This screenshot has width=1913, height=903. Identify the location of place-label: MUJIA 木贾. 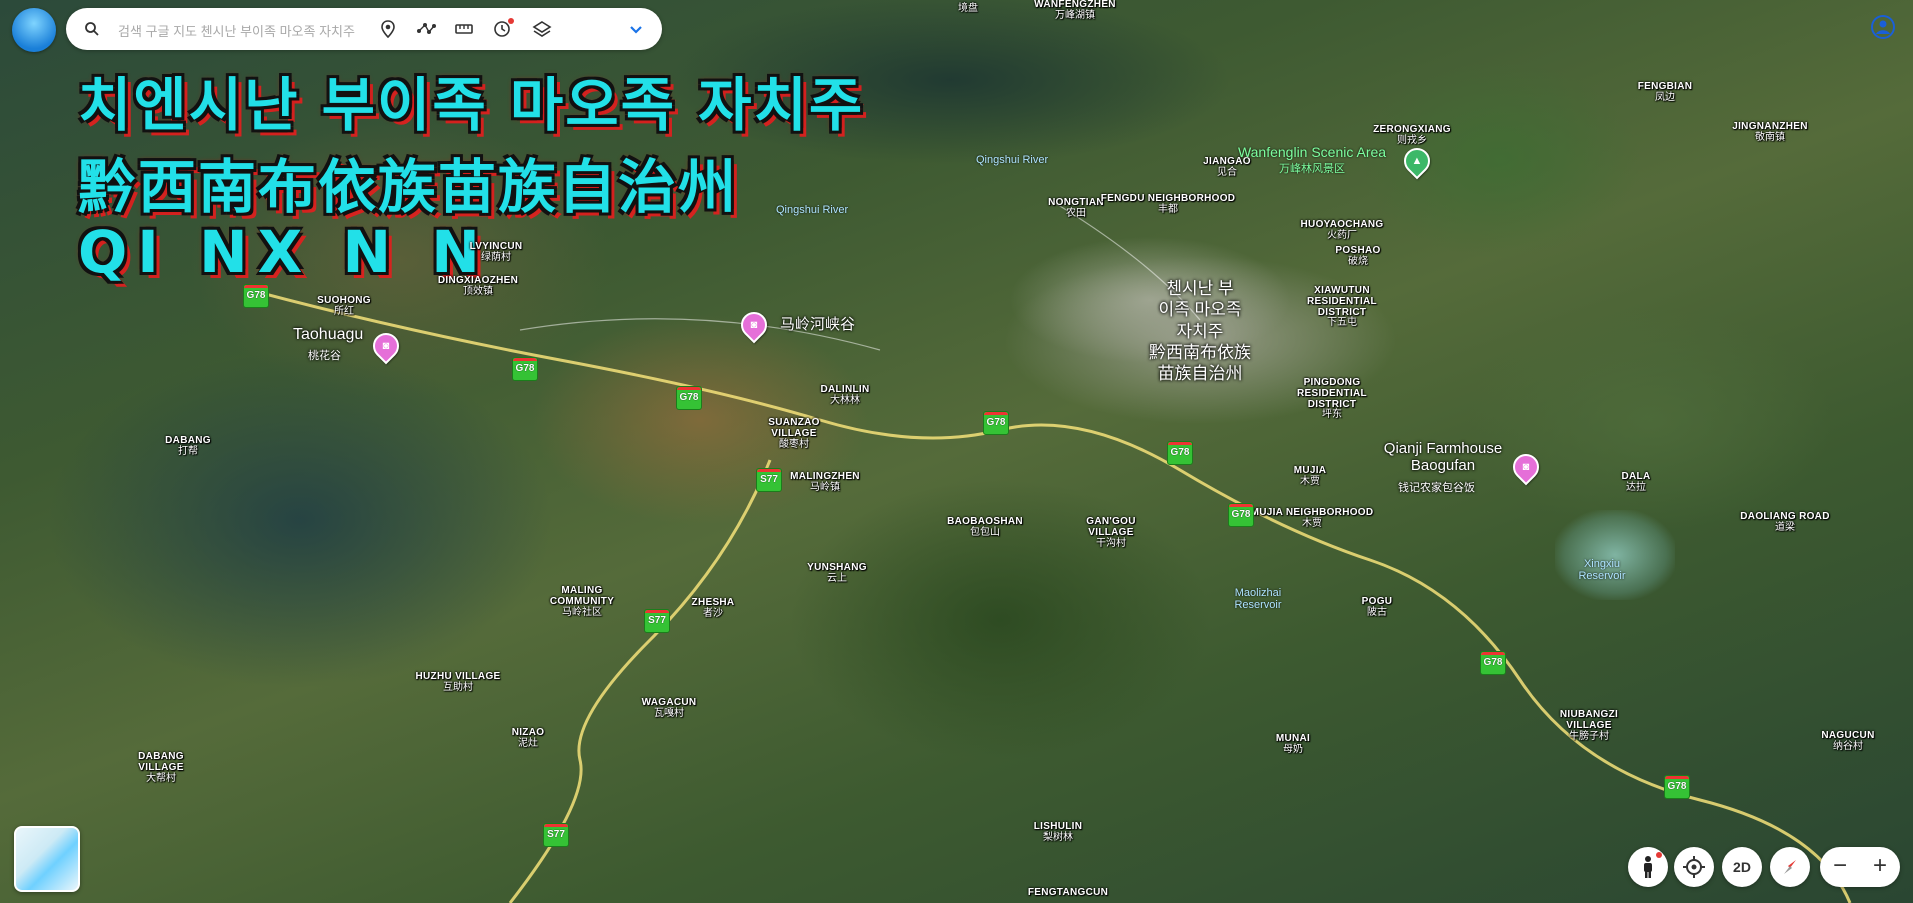
(1310, 476).